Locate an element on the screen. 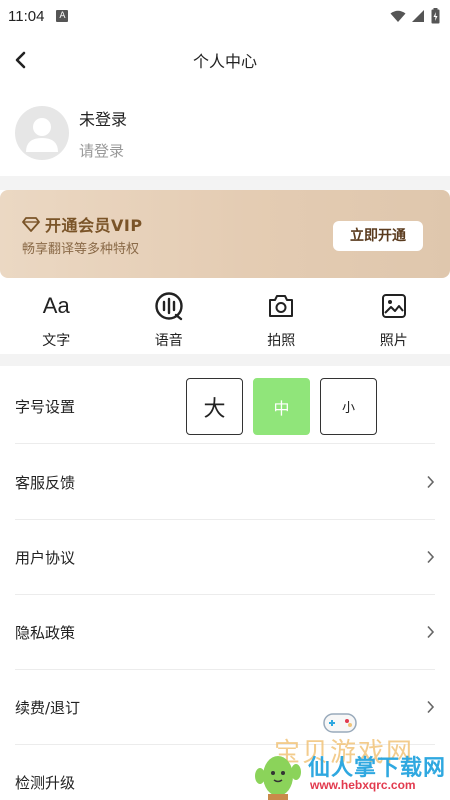 The height and width of the screenshot is (800, 450). status-bar: 11:04 A is located at coordinates (225, 16).